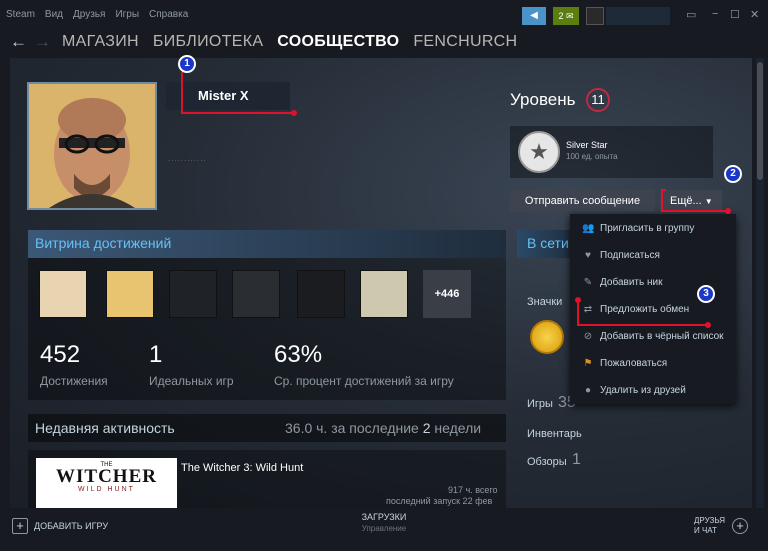  Describe the element at coordinates (588, 282) in the screenshot. I see `pencil-icon: ✎` at that location.